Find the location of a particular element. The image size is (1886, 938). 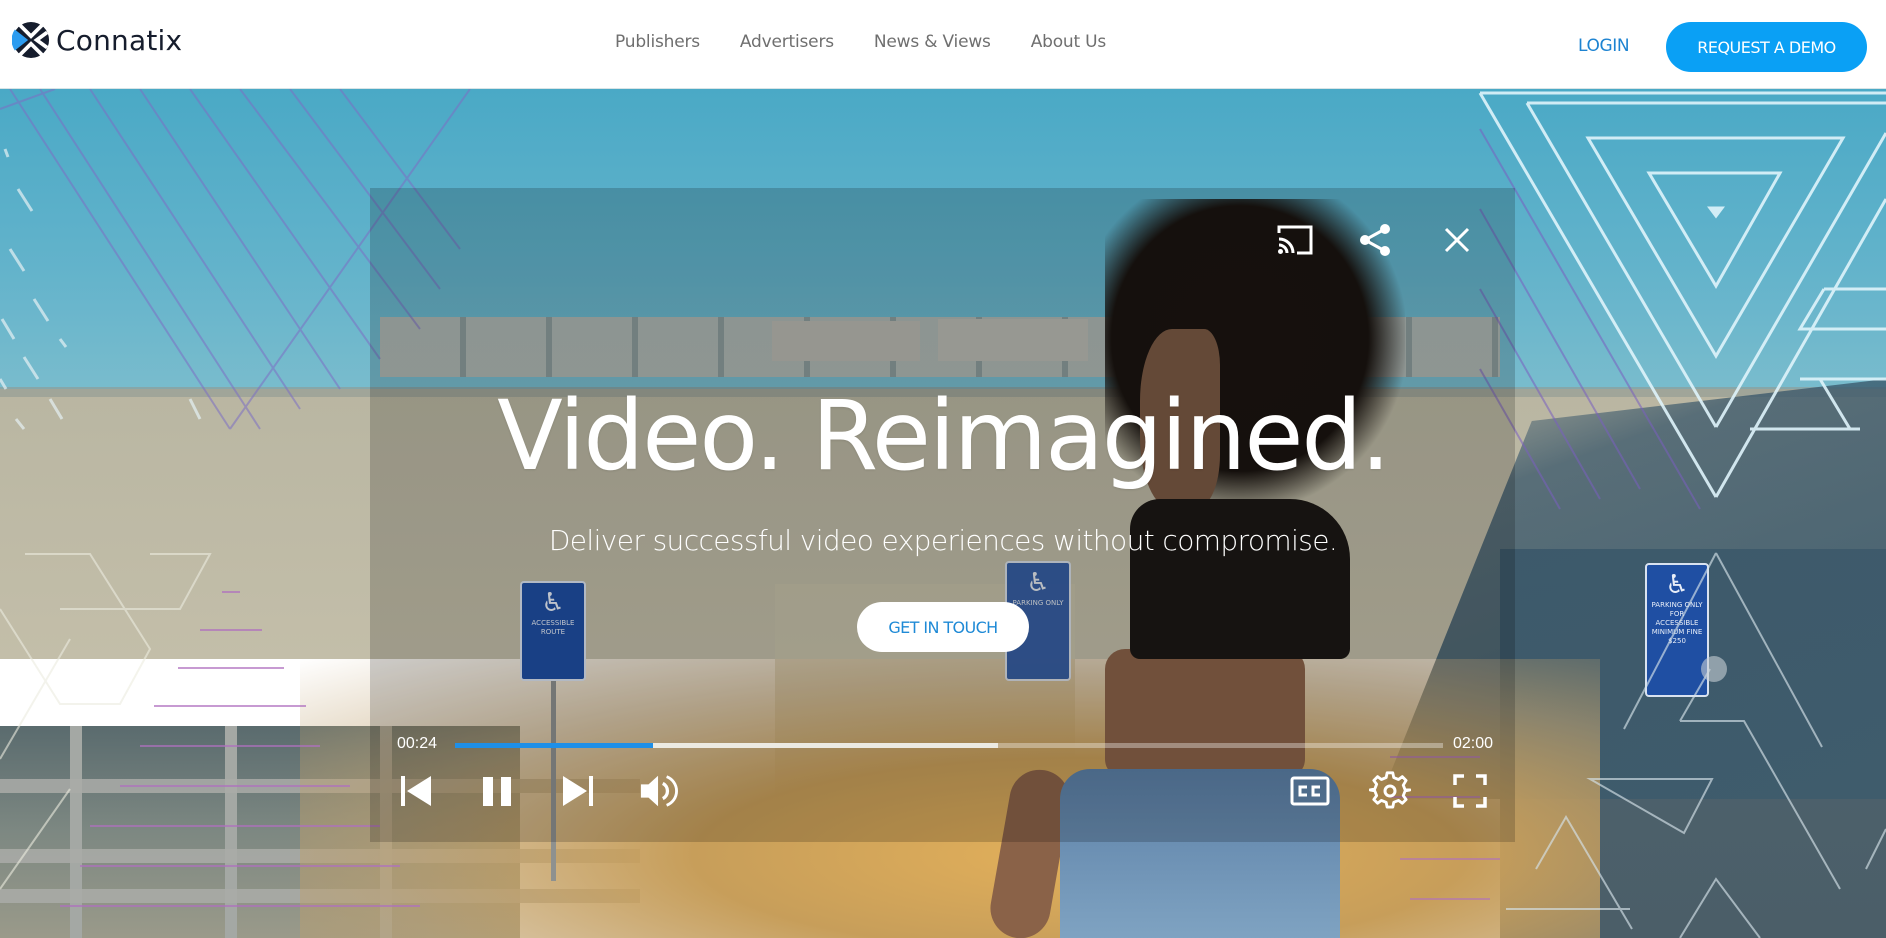

pause-button is located at coordinates (497, 791).